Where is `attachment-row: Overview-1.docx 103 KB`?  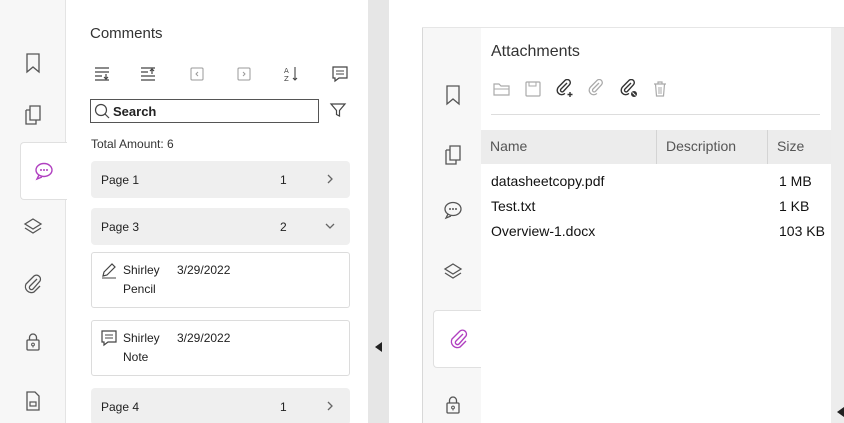 attachment-row: Overview-1.docx 103 KB is located at coordinates (656, 232).